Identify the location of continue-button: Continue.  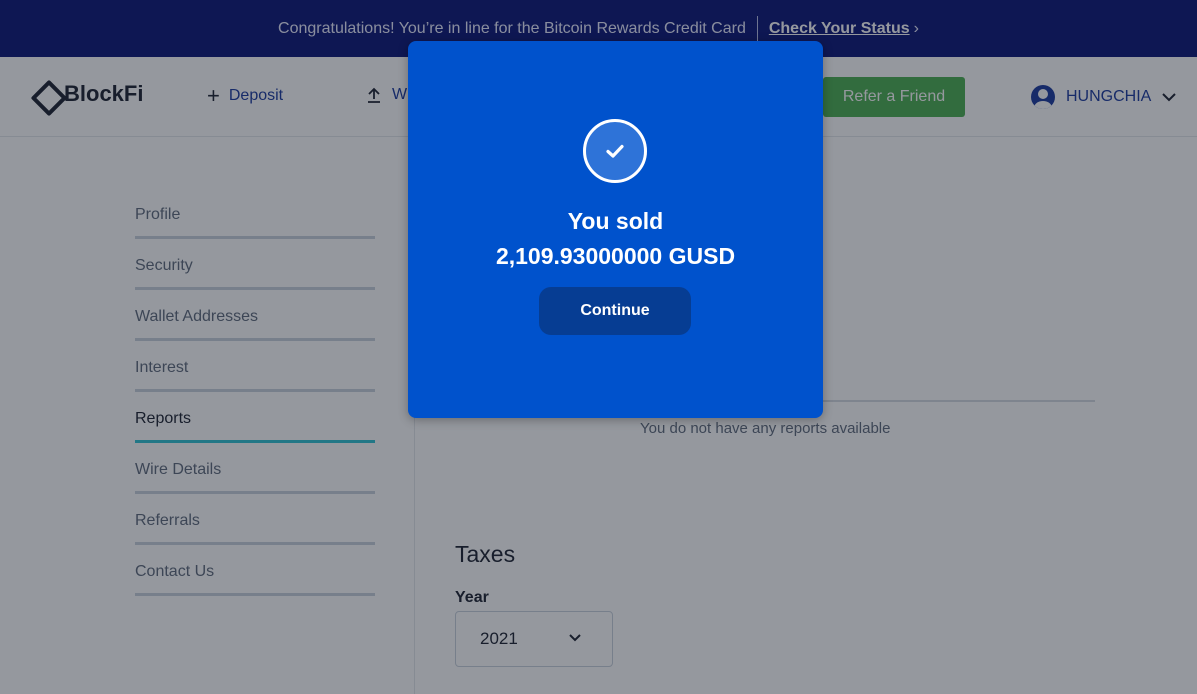
(615, 311).